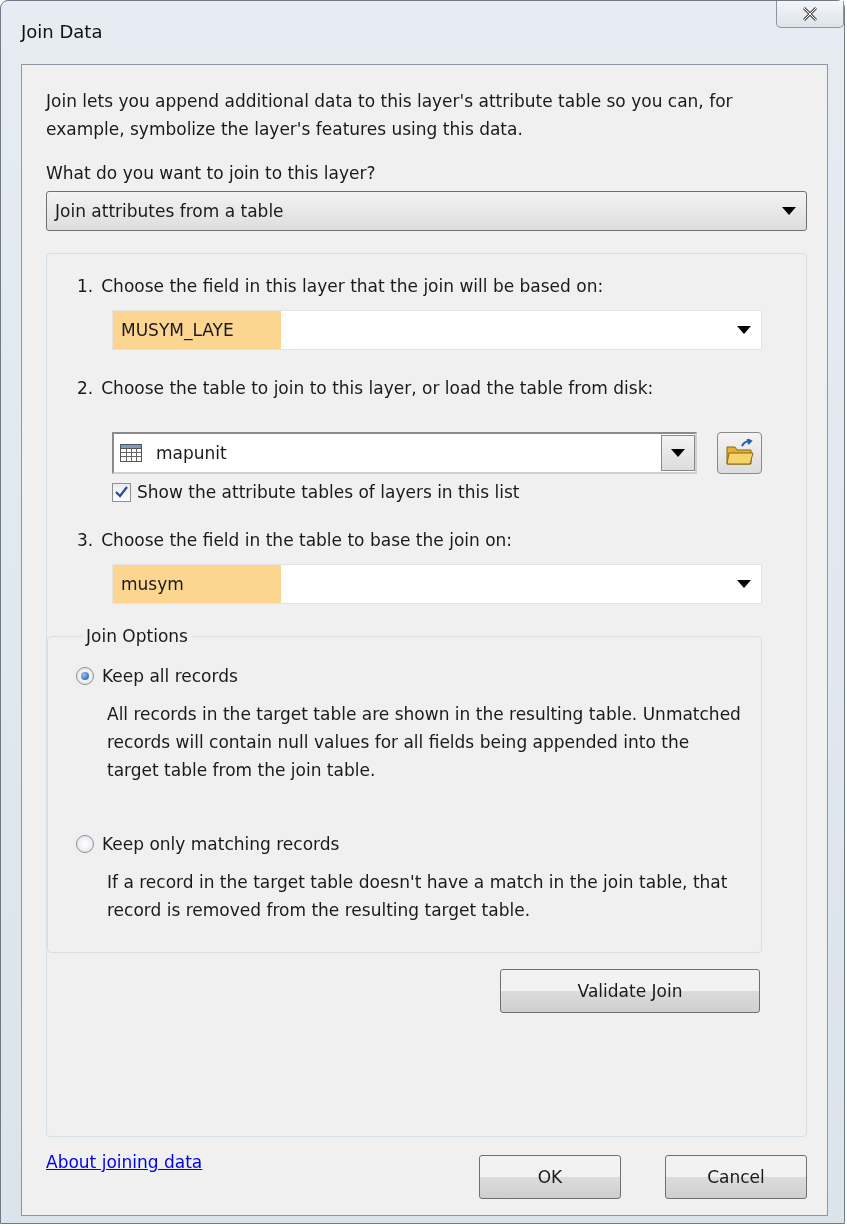 This screenshot has width=847, height=1226. Describe the element at coordinates (418, 896) in the screenshot. I see `option-description: If a record in the target table doesn't have a match in the join table, that record is removed from the resulting target table.` at that location.